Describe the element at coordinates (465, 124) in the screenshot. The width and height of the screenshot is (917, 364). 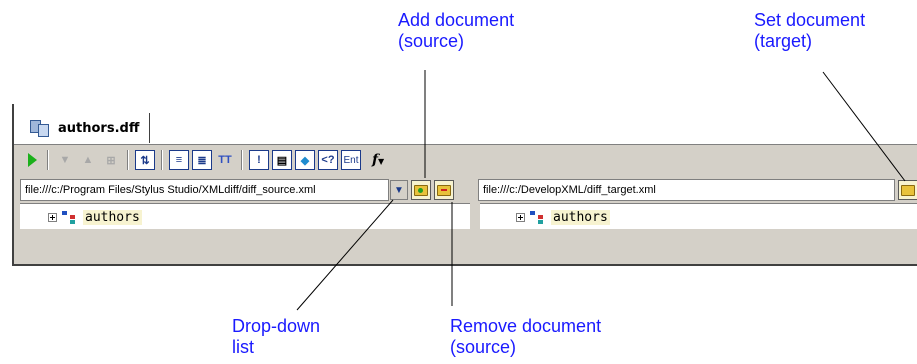
I see `tab-bar: authors.dff` at that location.